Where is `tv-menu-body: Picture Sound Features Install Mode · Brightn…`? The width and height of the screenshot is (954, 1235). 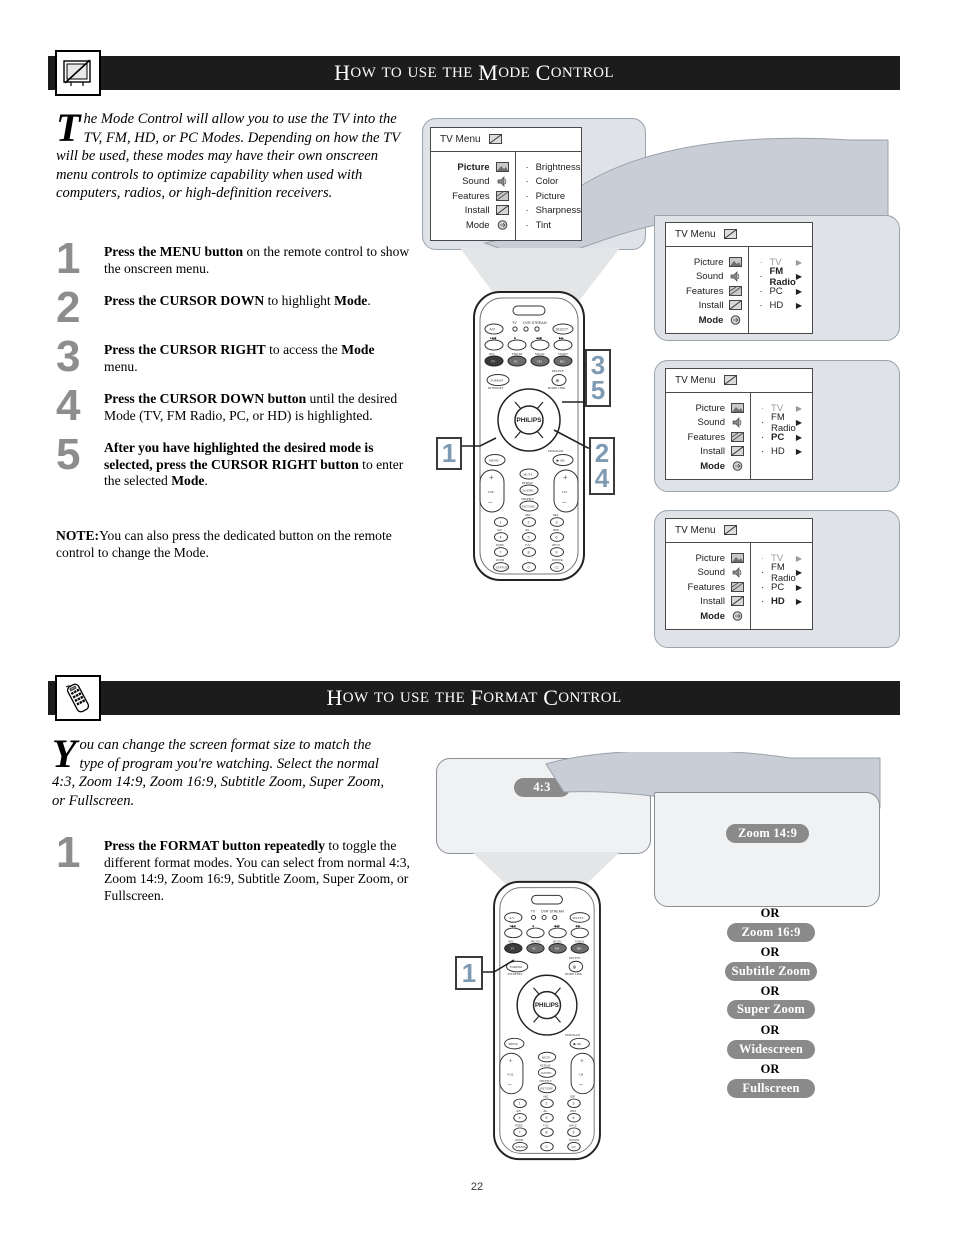 tv-menu-body: Picture Sound Features Install Mode · Brightn… is located at coordinates (506, 196).